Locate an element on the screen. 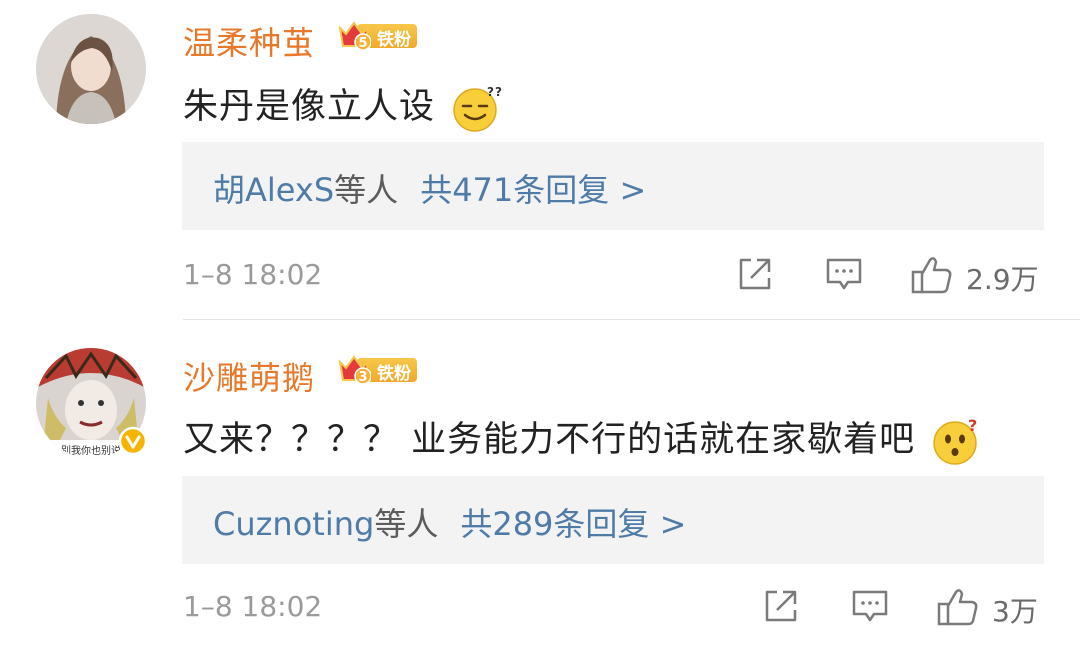 Image resolution: width=1080 pixels, height=647 pixels. fan-badge: 铁粉 5 is located at coordinates (377, 35).